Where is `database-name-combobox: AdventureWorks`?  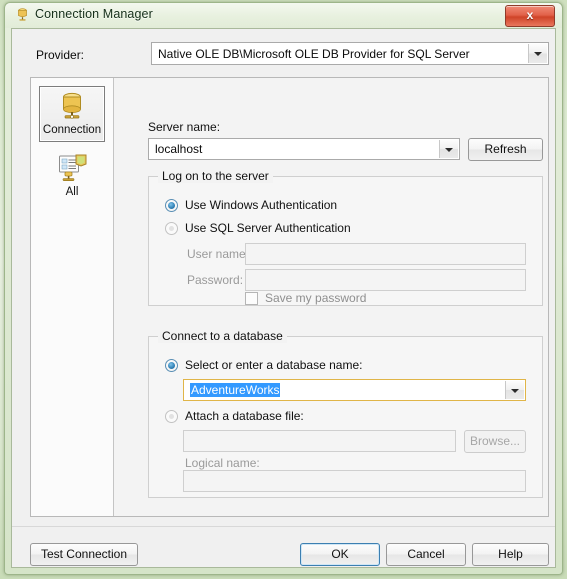
database-name-combobox: AdventureWorks is located at coordinates (354, 390).